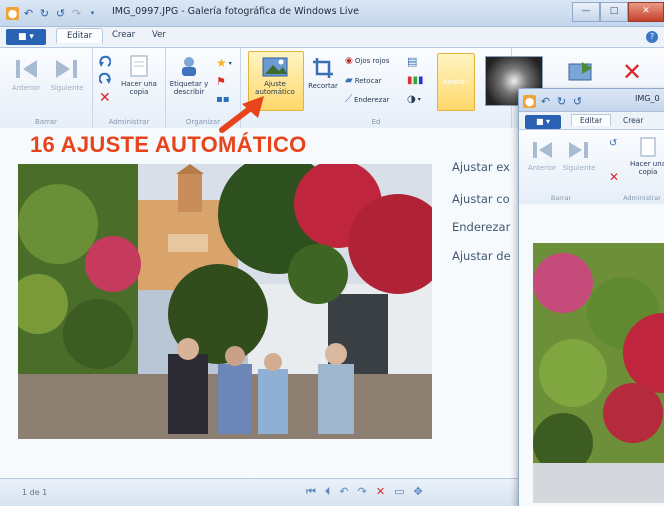 This screenshot has width=664, height=506. I want to click on tab-editar: Editar, so click(80, 35).